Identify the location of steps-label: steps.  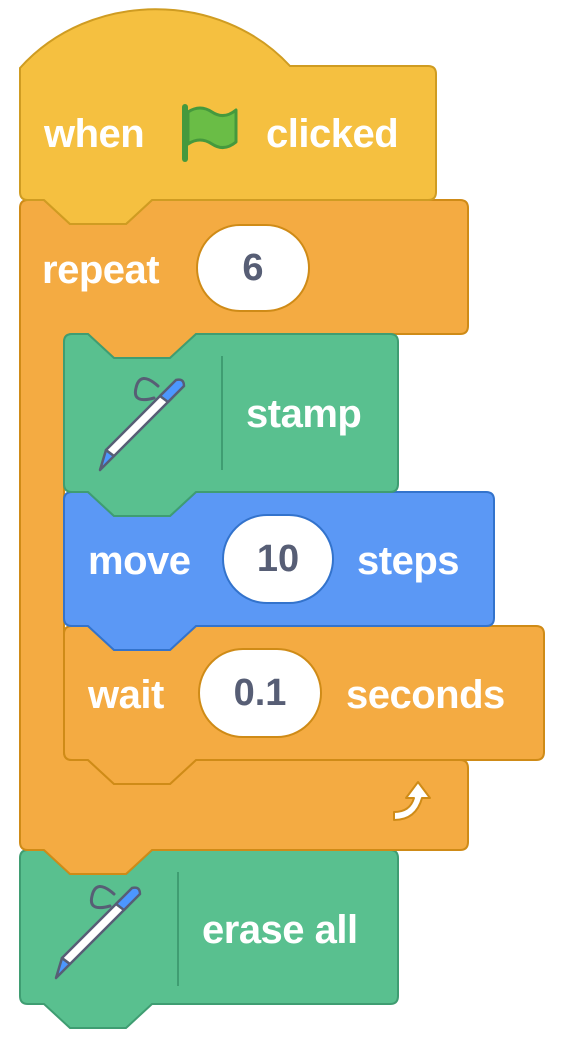
(408, 561).